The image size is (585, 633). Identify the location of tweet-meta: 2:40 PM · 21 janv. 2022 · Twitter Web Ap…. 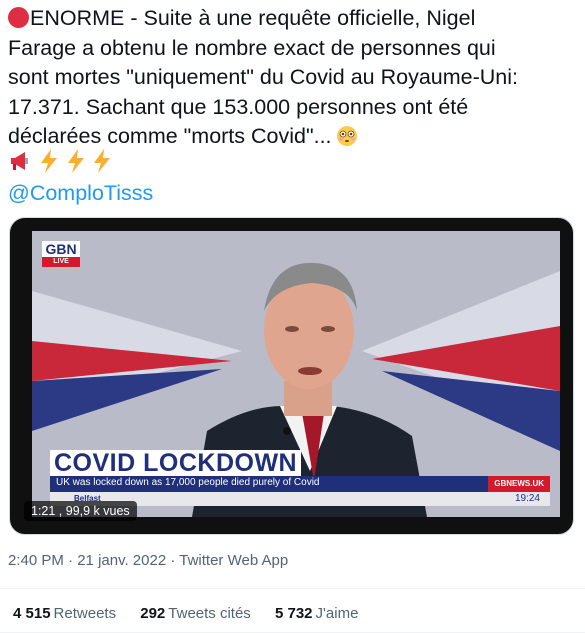
(148, 560).